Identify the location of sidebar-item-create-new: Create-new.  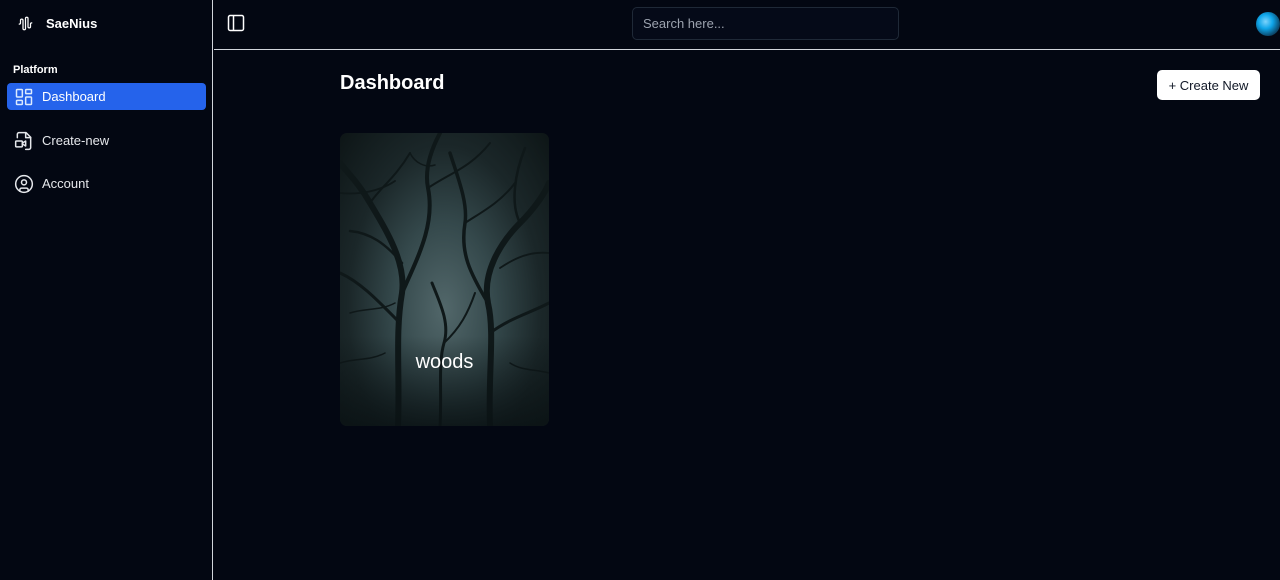
(106, 140).